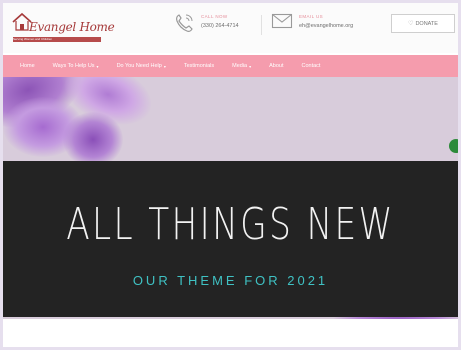  What do you see at coordinates (311, 16) in the screenshot?
I see `email-us-label: EMAIL US` at bounding box center [311, 16].